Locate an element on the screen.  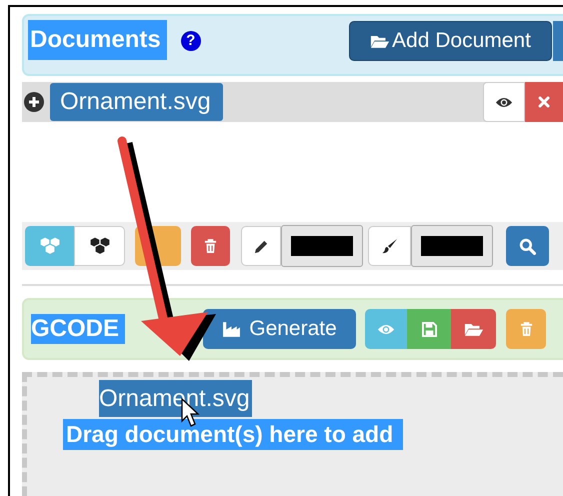
dragged-document: Ornament.svg is located at coordinates (175, 398).